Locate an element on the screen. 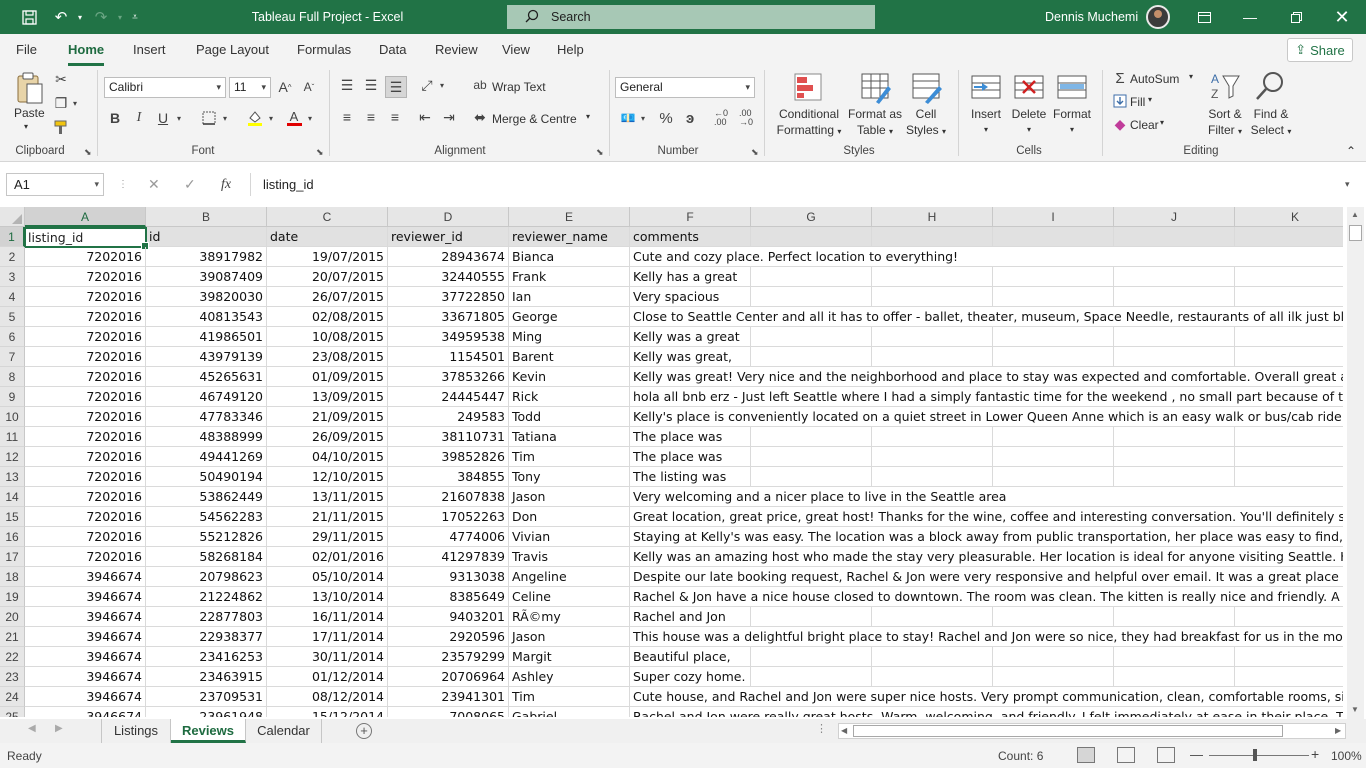 This screenshot has width=1366, height=768. comment-cell: Rachel and Jon is located at coordinates (690, 617).